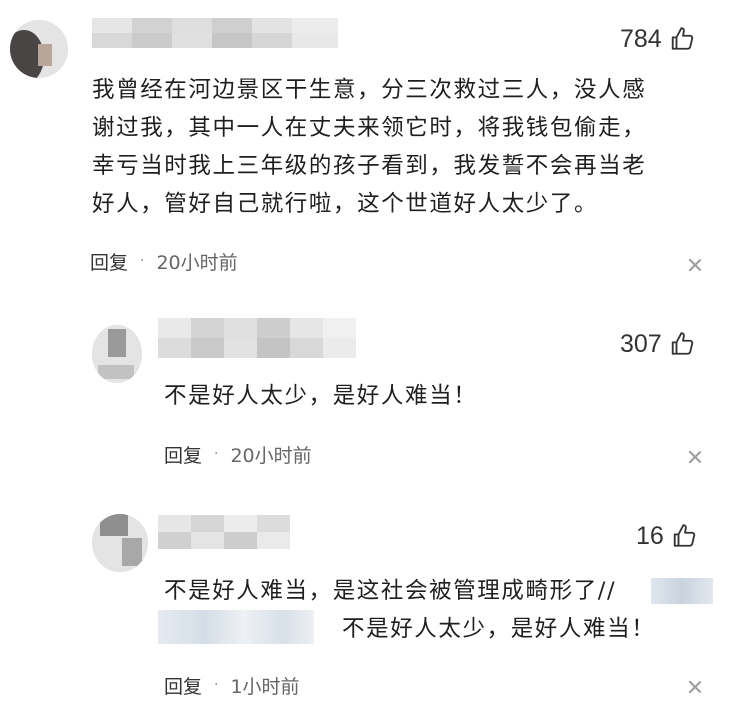 Image resolution: width=750 pixels, height=708 pixels. What do you see at coordinates (345, 204) in the screenshot?
I see `comment-line: 好人，管好自己就行啦，这个世道好人太少了。` at bounding box center [345, 204].